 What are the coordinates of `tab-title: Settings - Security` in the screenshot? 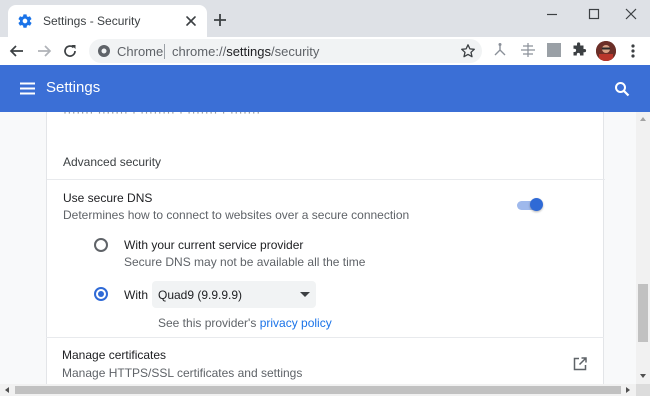 It's located at (92, 21).